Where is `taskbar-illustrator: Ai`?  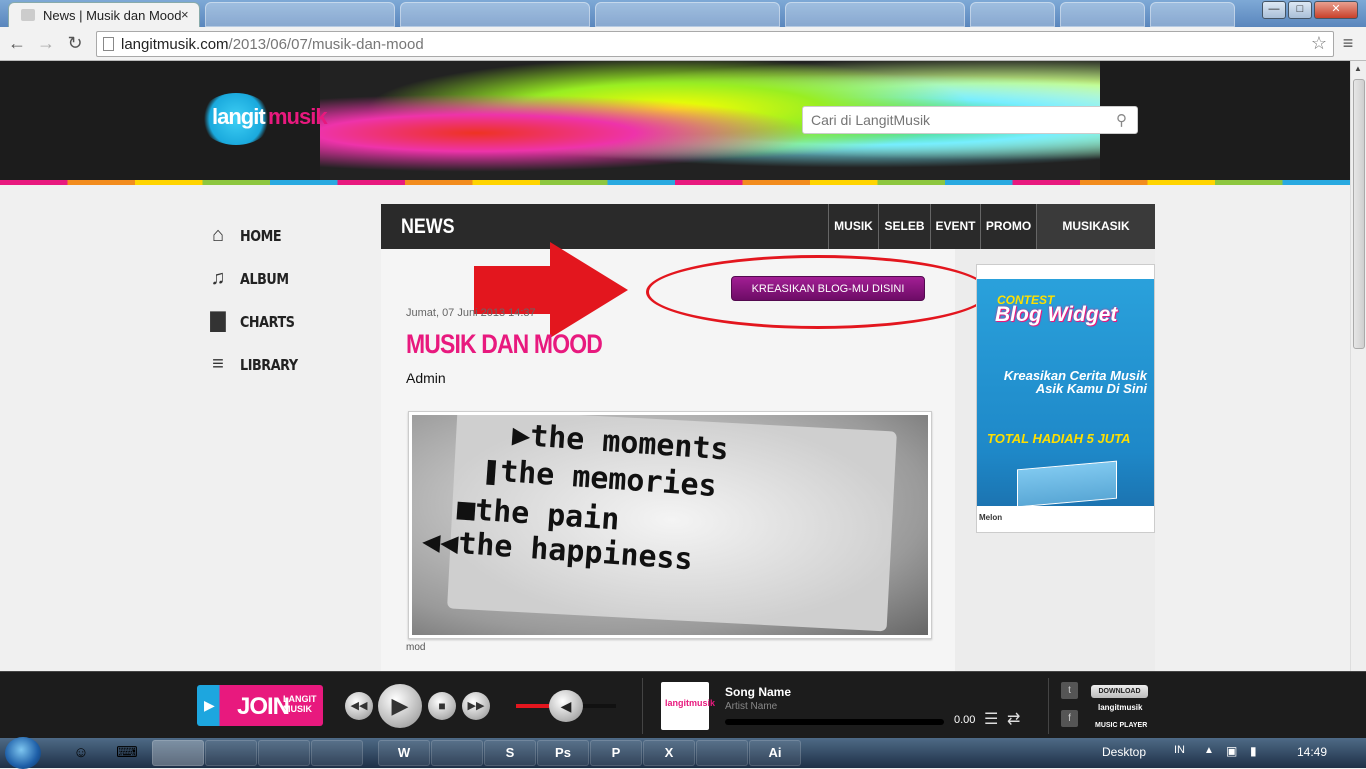 taskbar-illustrator: Ai is located at coordinates (775, 753).